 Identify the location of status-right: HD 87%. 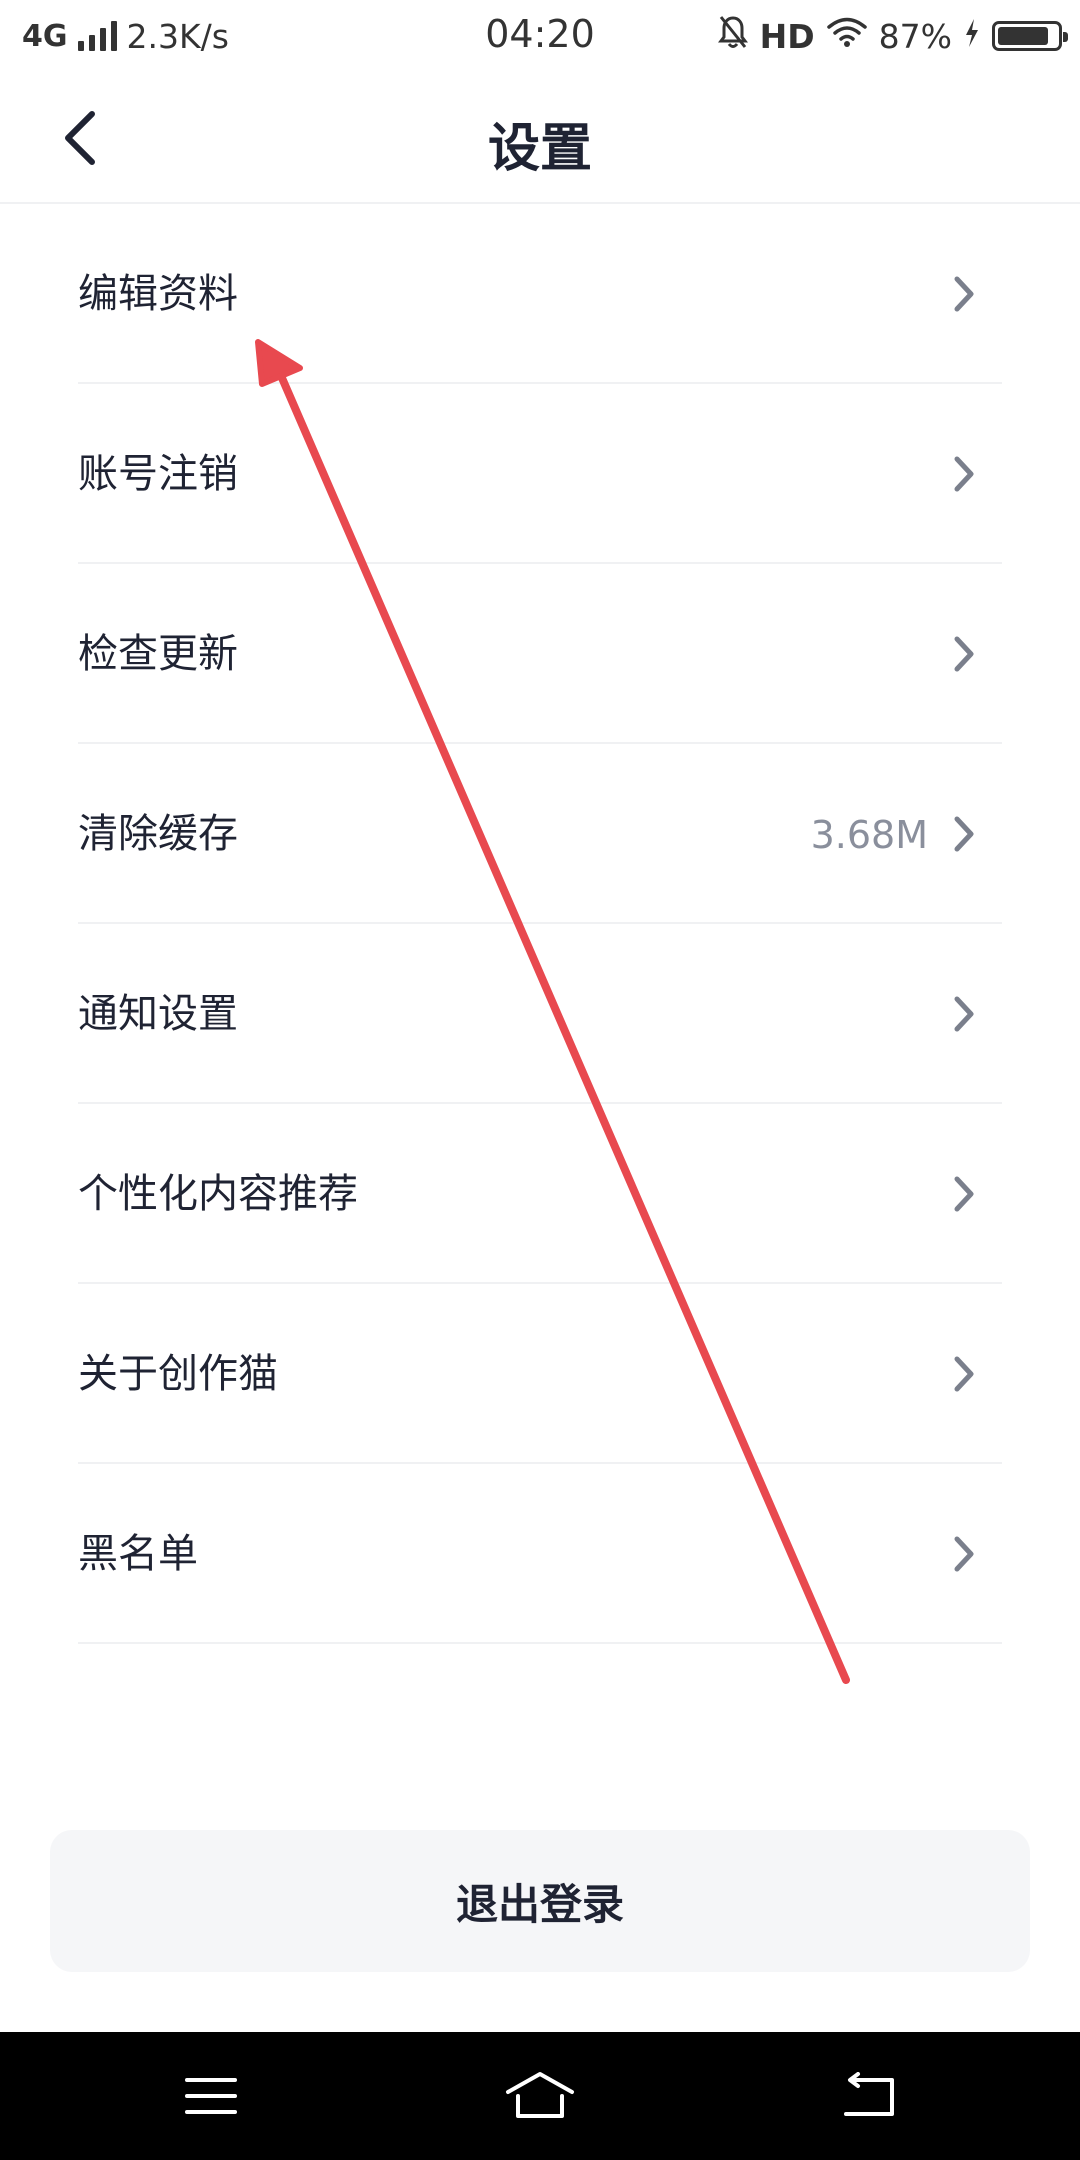
(892, 36).